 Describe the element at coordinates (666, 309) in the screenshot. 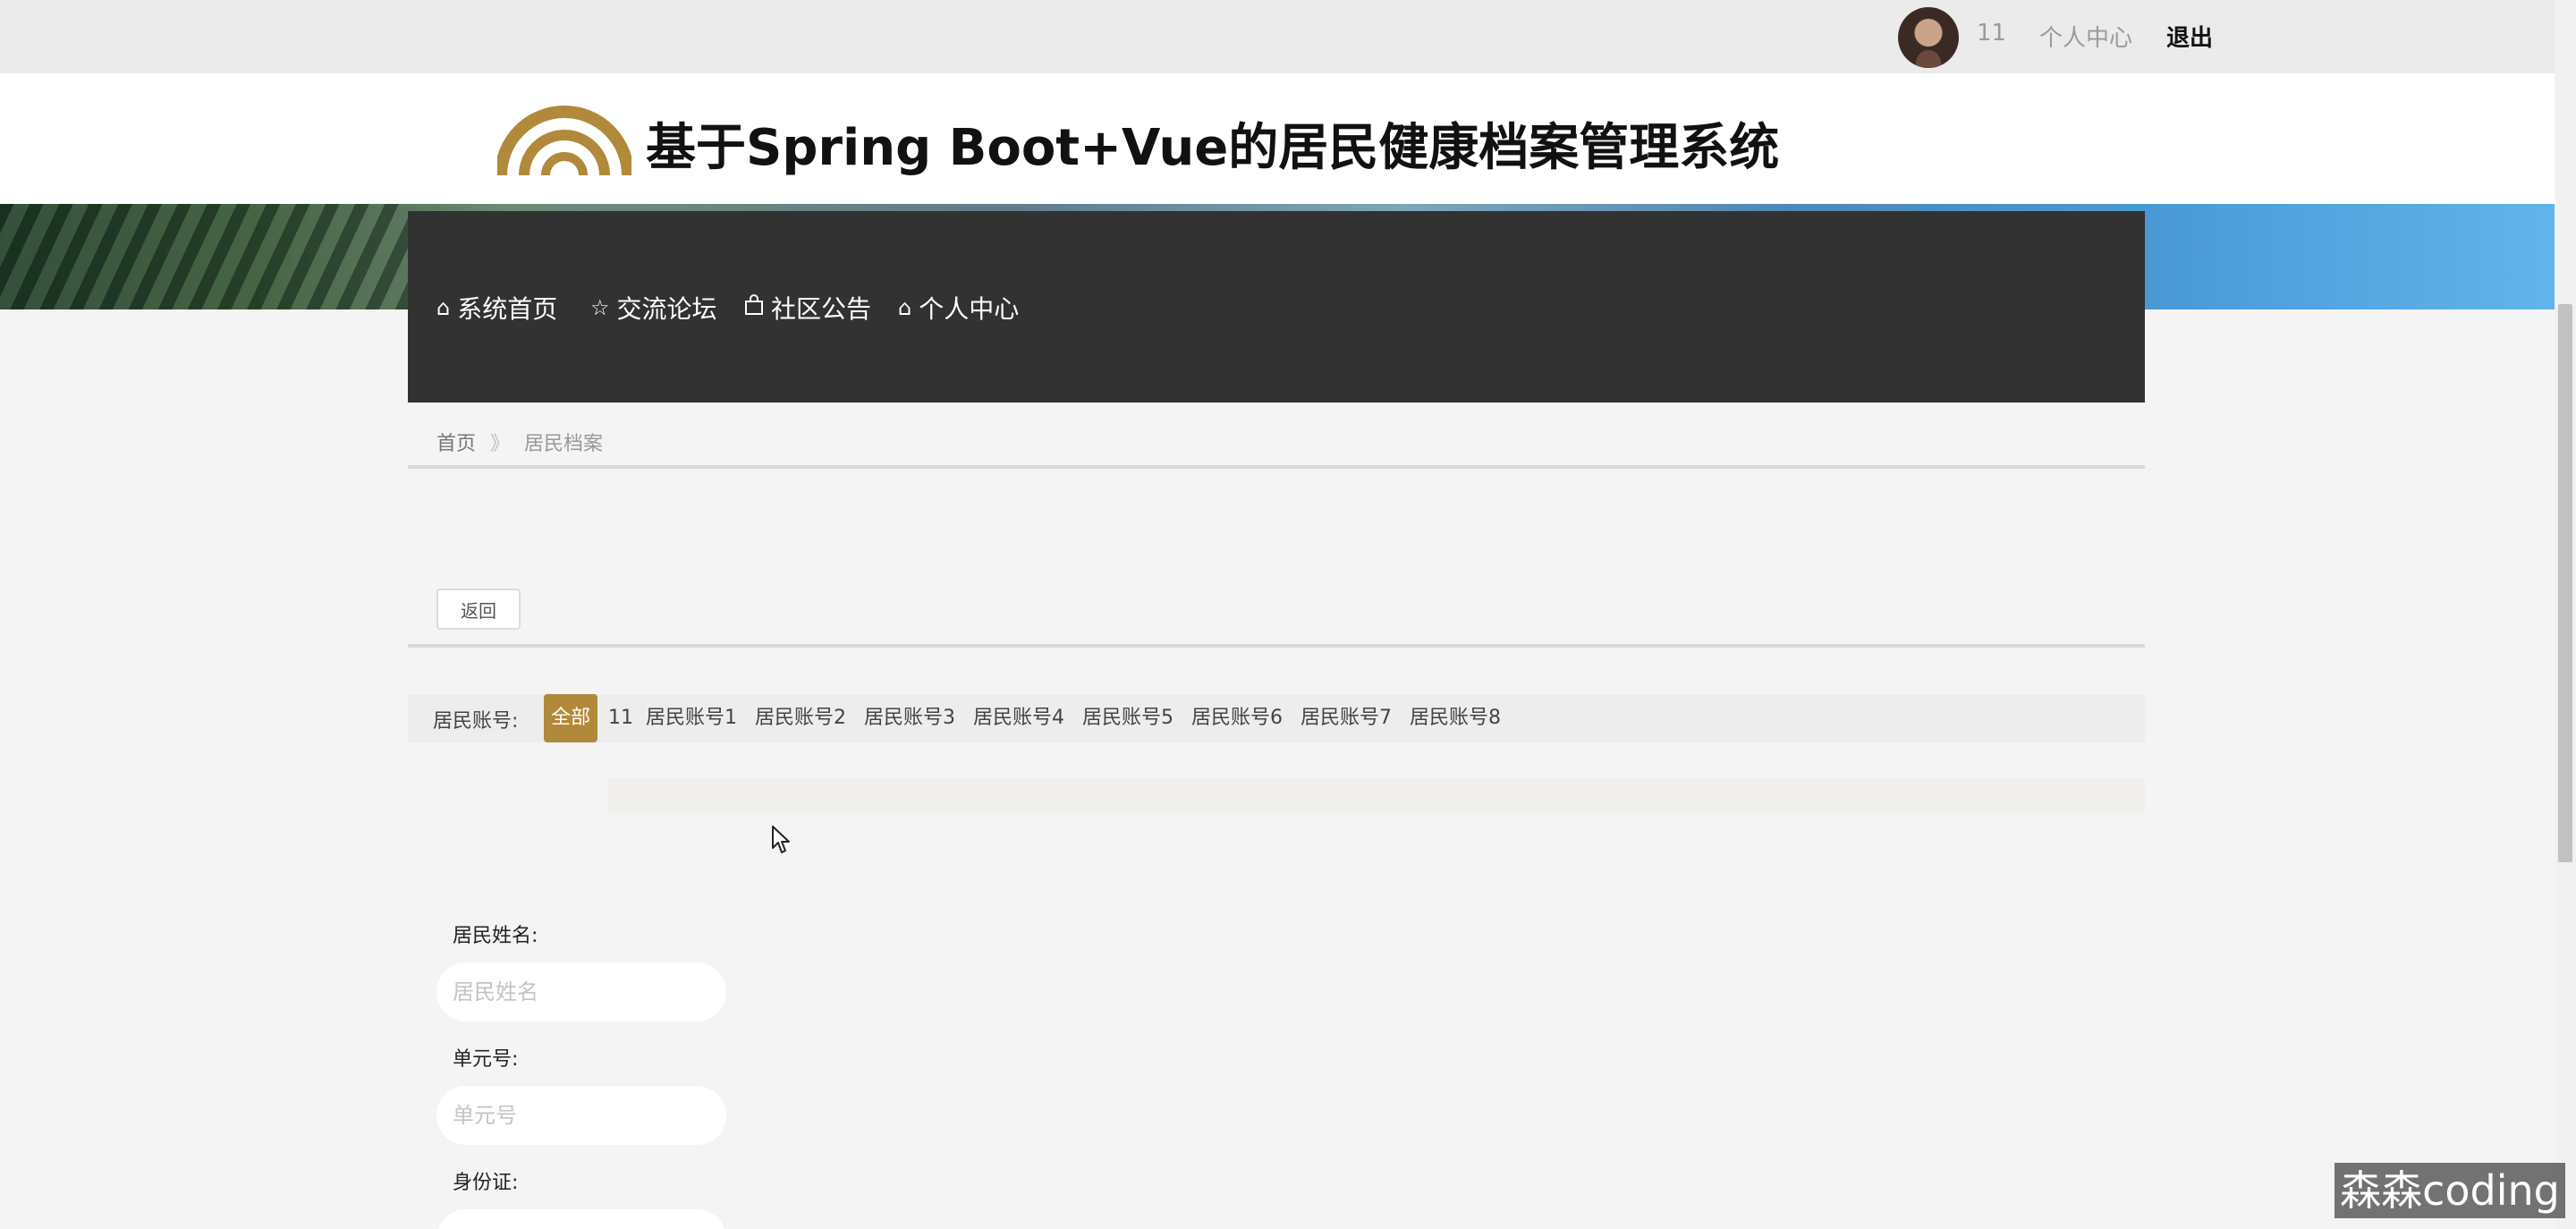

I see `nav-item-label: 交流论坛` at that location.